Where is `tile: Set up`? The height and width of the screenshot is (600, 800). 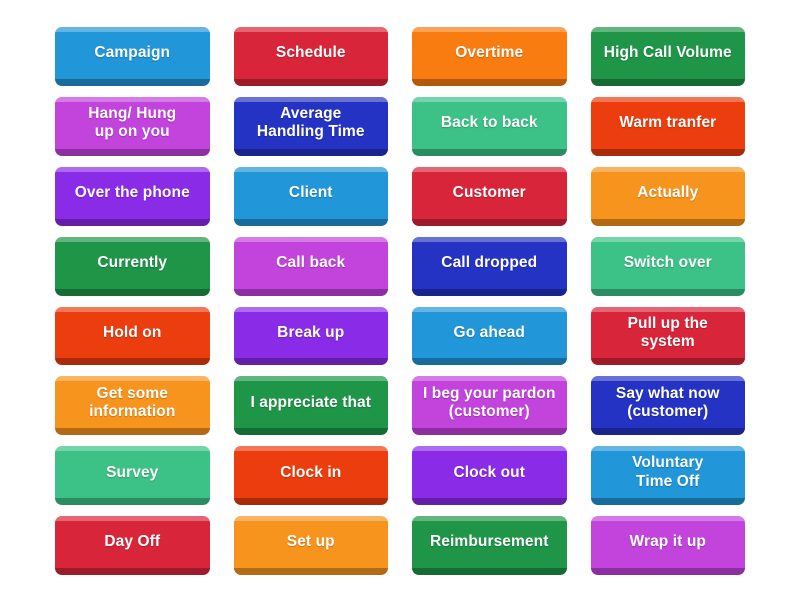
tile: Set up is located at coordinates (310, 545).